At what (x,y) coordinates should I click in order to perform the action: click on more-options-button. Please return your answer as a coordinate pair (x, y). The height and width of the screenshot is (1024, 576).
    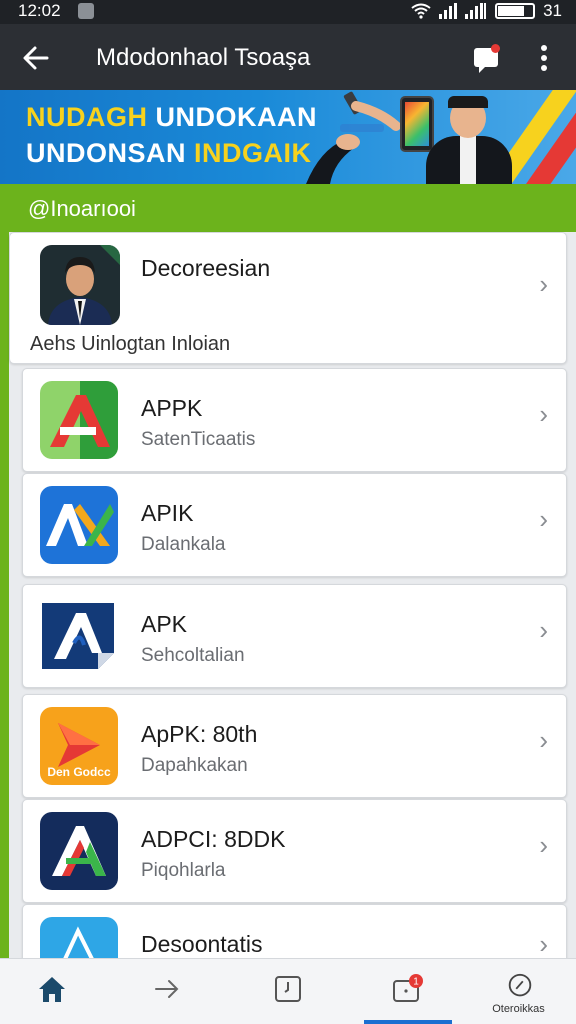
    Looking at the image, I should click on (544, 58).